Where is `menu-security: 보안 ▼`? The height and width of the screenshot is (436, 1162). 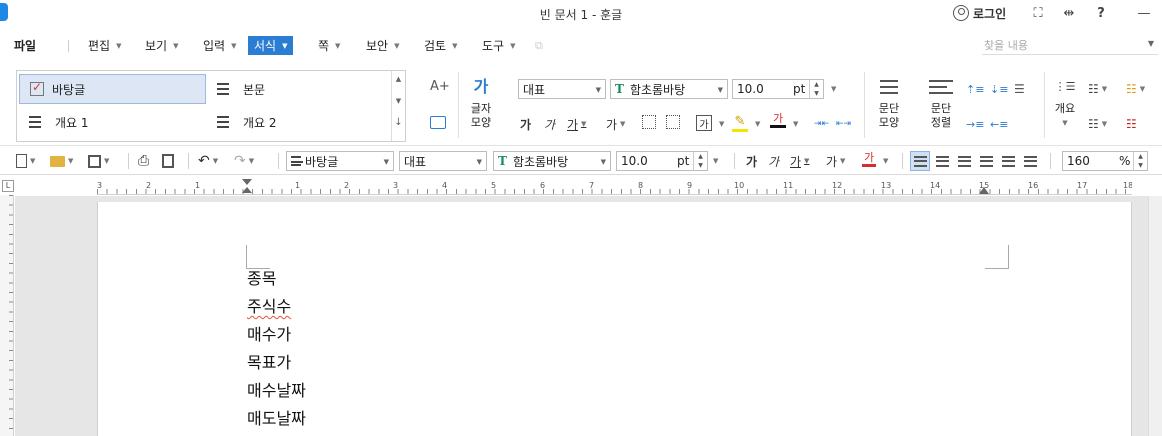
menu-security: 보안 ▼ is located at coordinates (382, 45).